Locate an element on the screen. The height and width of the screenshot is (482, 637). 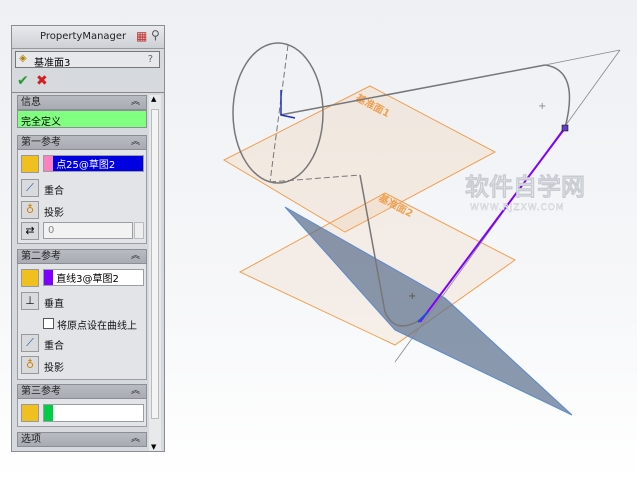
ok-button: ✔ is located at coordinates (23, 81).